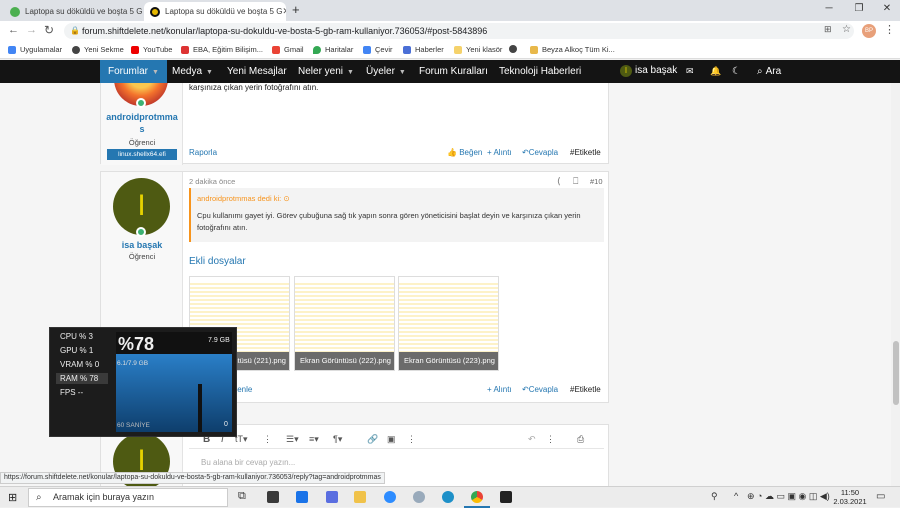  I want to click on mail-icon, so click(302, 497).